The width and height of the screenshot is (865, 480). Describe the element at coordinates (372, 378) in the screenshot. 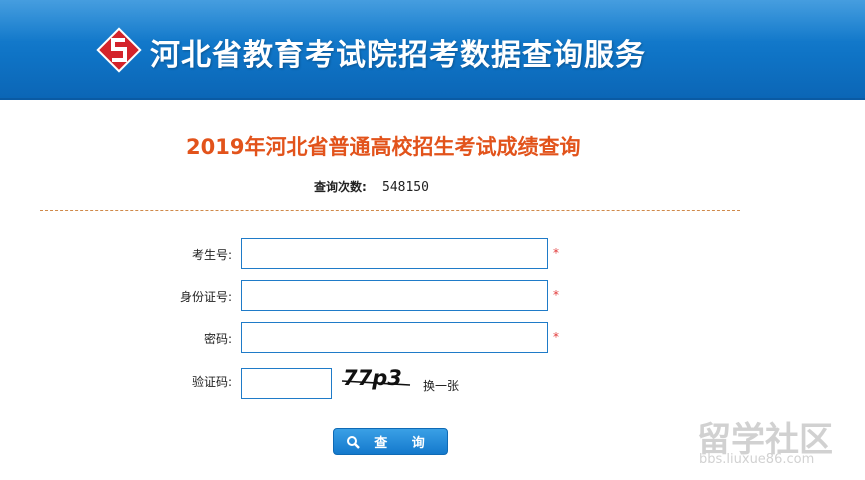

I see `captcha-text: 77p3` at that location.